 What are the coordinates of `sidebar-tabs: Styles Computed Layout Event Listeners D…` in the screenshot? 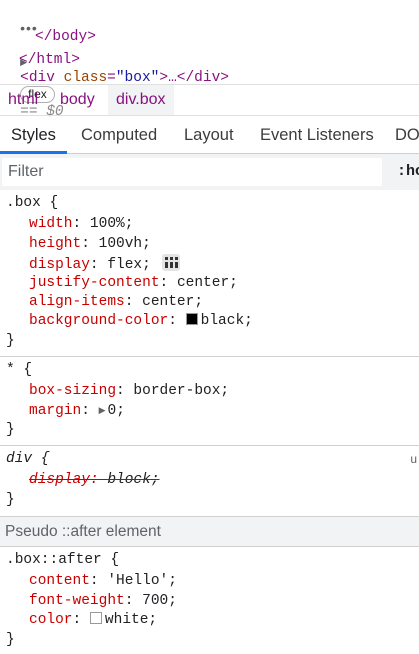 It's located at (209, 135).